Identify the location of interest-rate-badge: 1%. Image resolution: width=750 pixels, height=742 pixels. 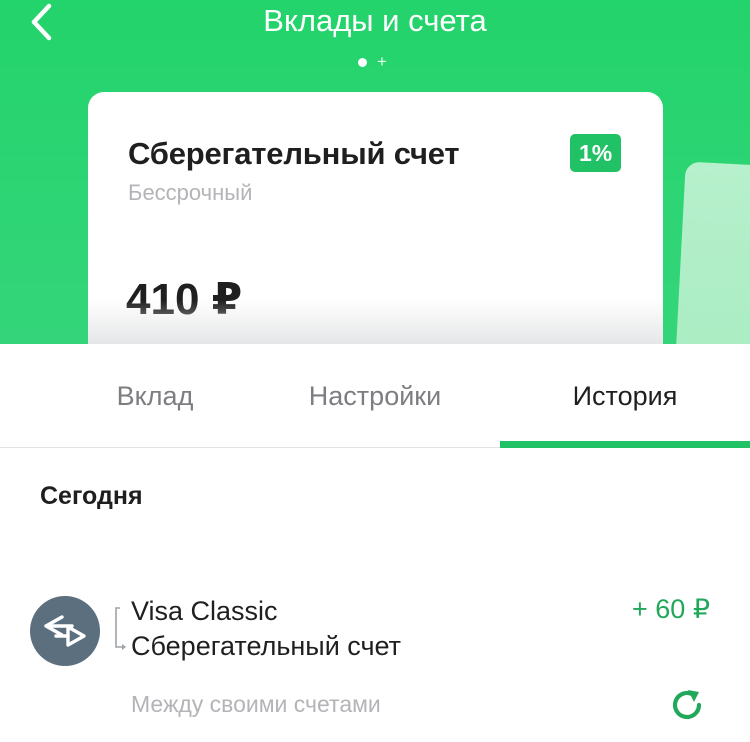
(596, 153).